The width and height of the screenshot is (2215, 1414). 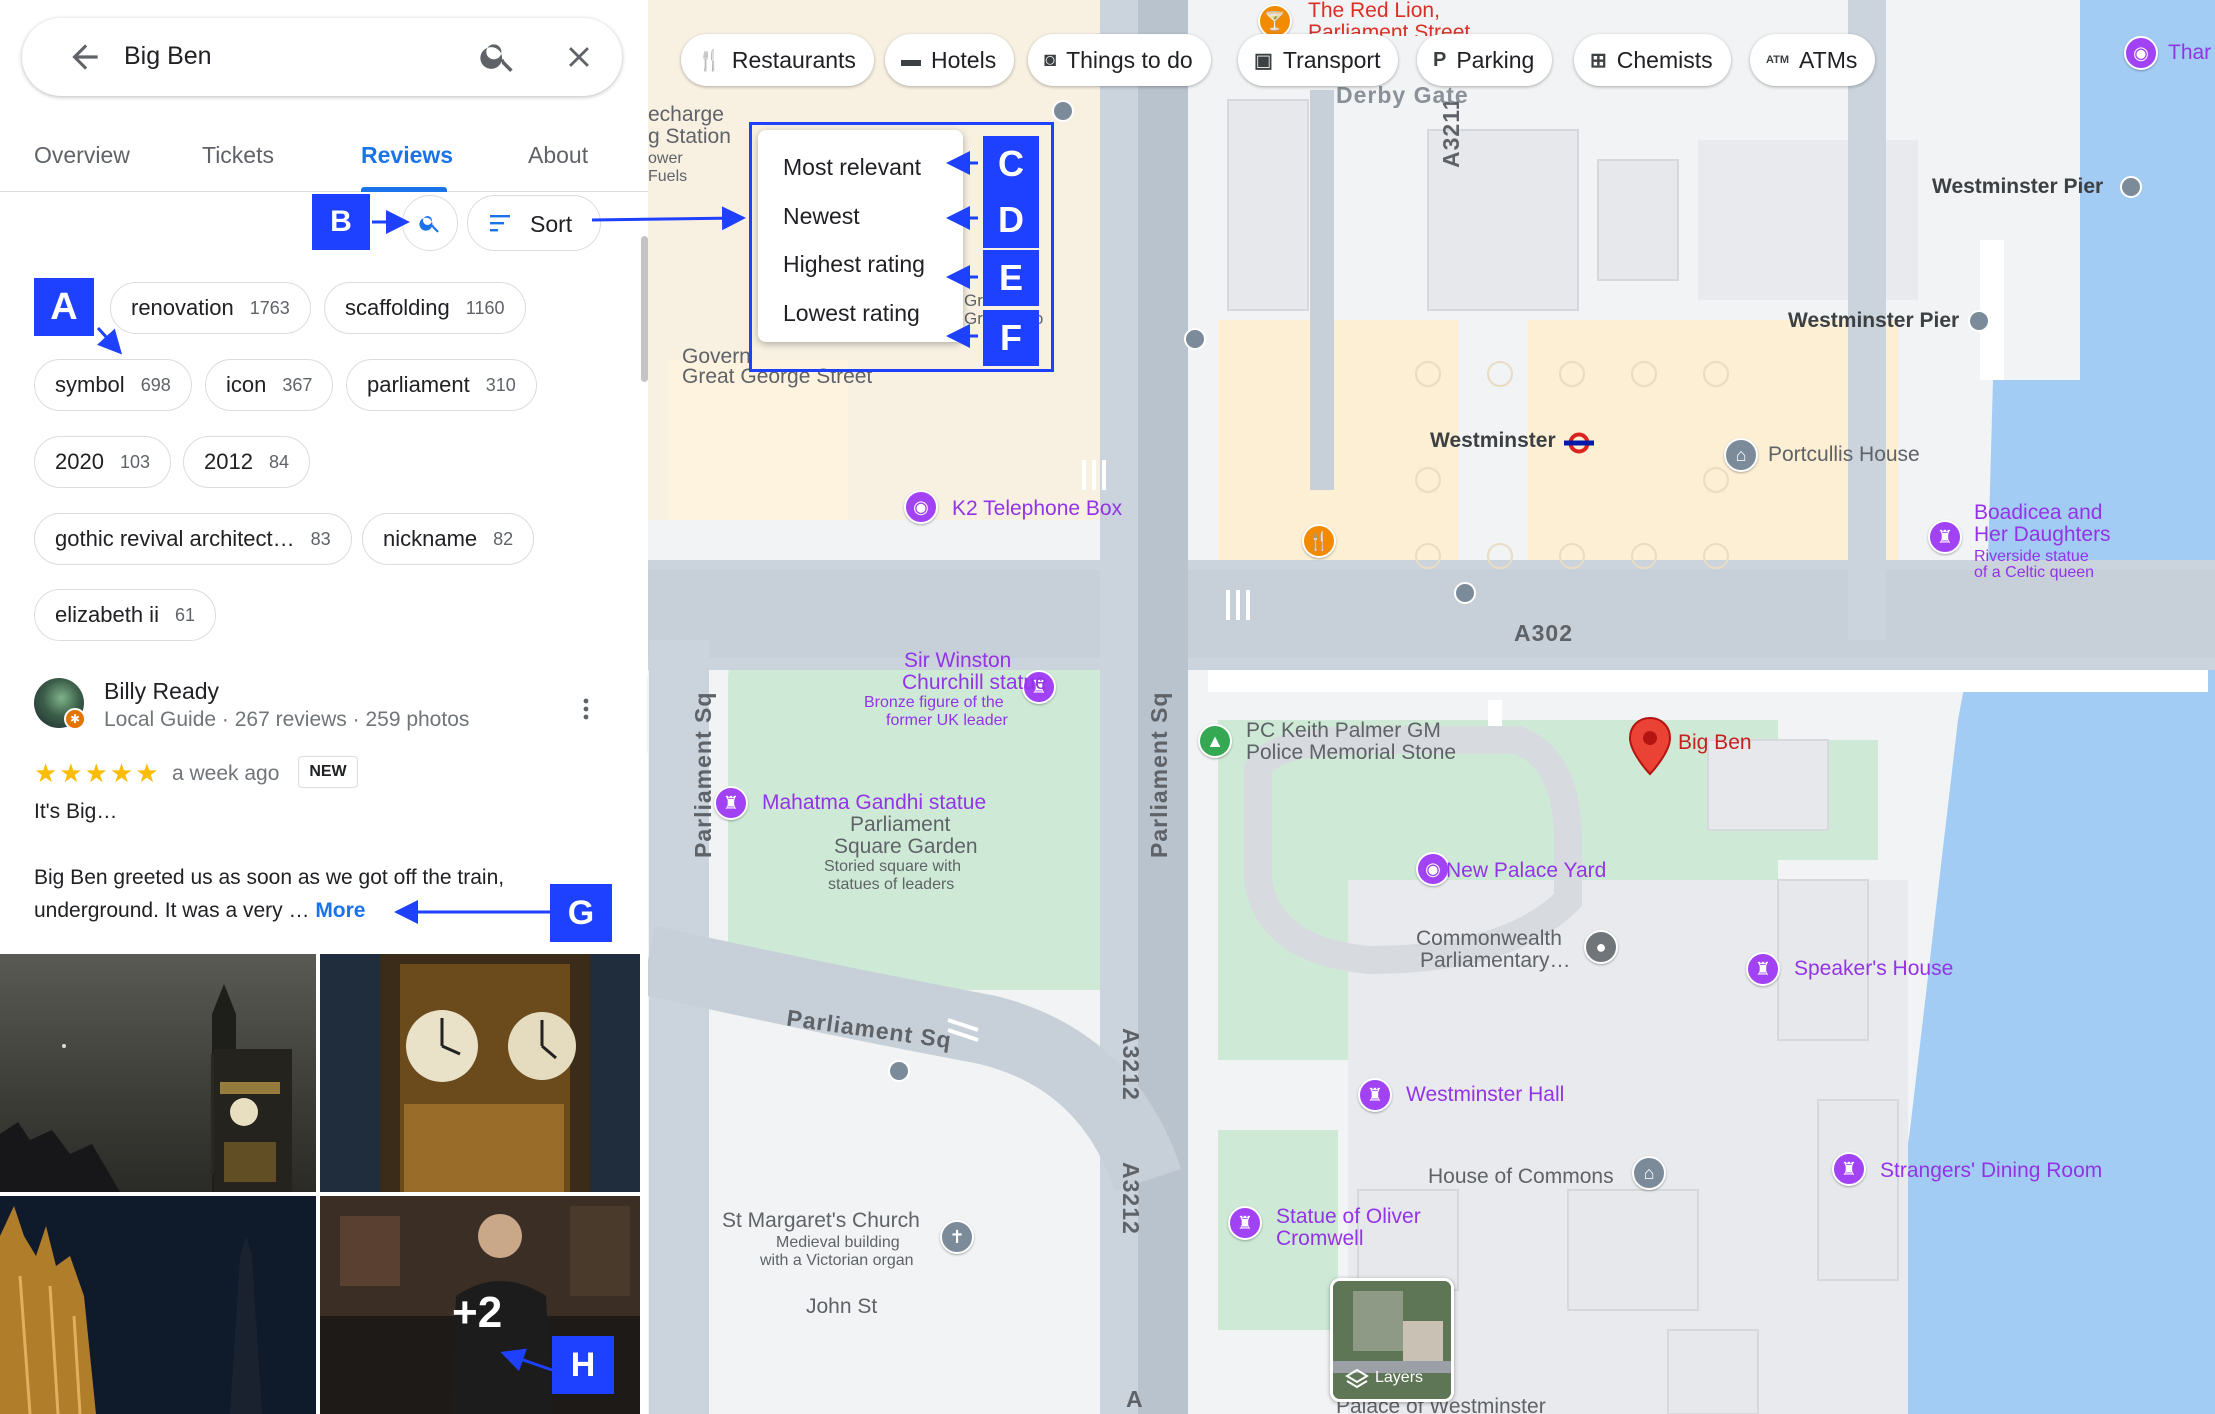 What do you see at coordinates (1011, 220) in the screenshot?
I see `annotation-label-d: D` at bounding box center [1011, 220].